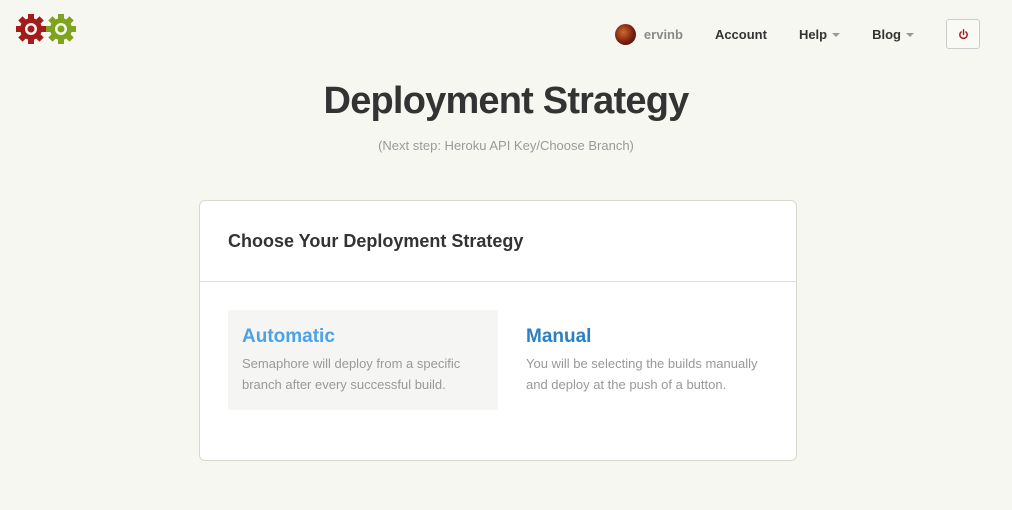 This screenshot has height=510, width=1012. Describe the element at coordinates (625, 34) in the screenshot. I see `user-avatar` at that location.